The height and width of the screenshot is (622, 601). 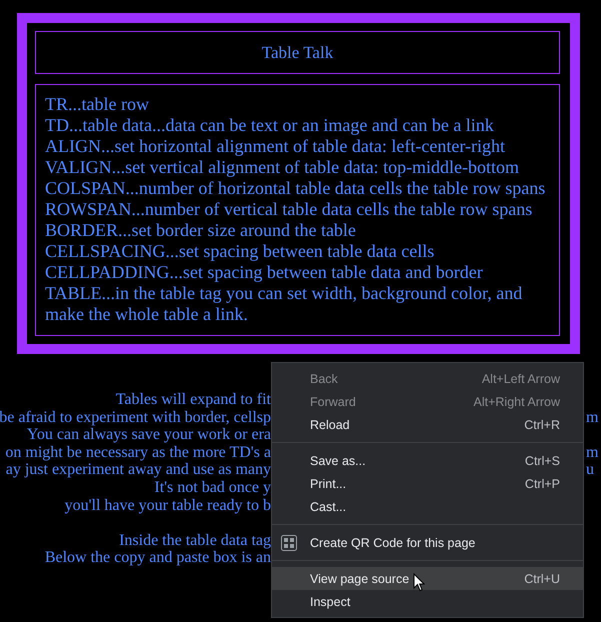 I want to click on paragraph-line: You can always save your work or era, so click(x=148, y=435).